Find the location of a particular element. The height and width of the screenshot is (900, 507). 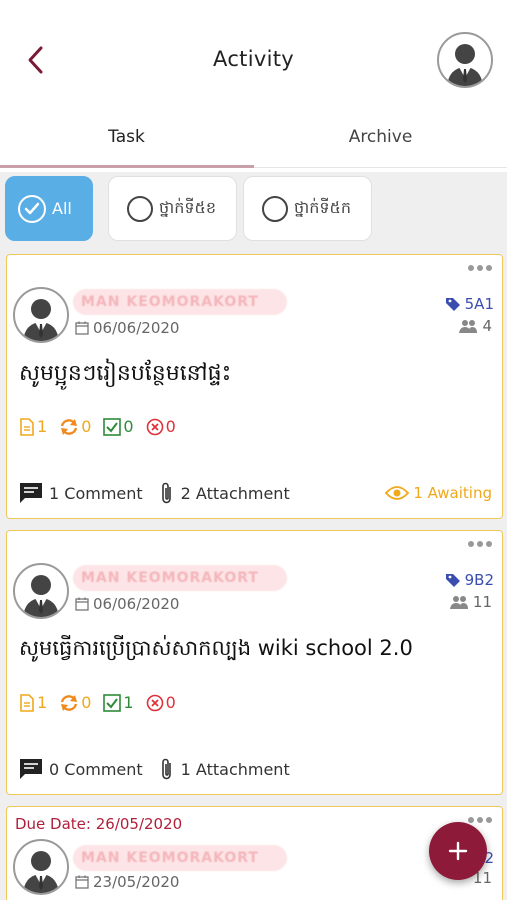

app-header: Activity is located at coordinates (253, 59).